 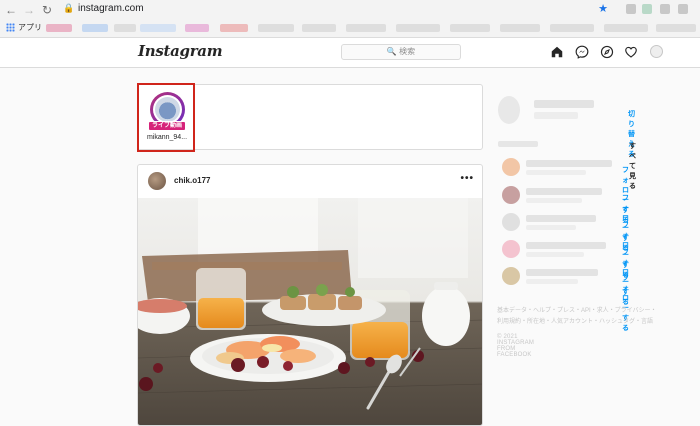 I want to click on suggestions-heading, so click(x=518, y=144).